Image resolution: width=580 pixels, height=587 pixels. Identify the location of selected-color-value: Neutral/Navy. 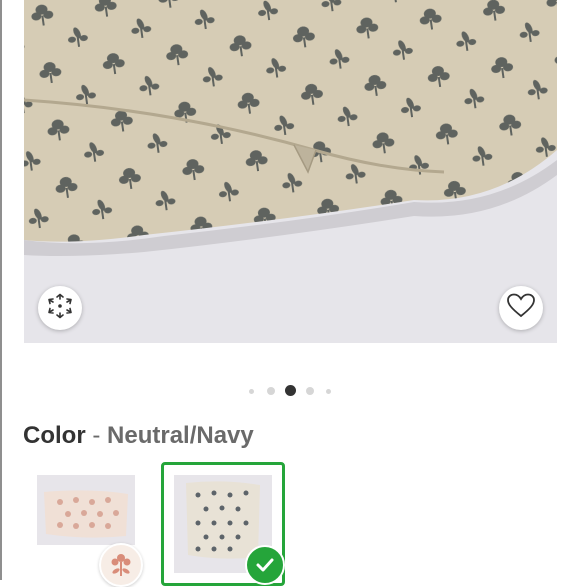
(180, 435).